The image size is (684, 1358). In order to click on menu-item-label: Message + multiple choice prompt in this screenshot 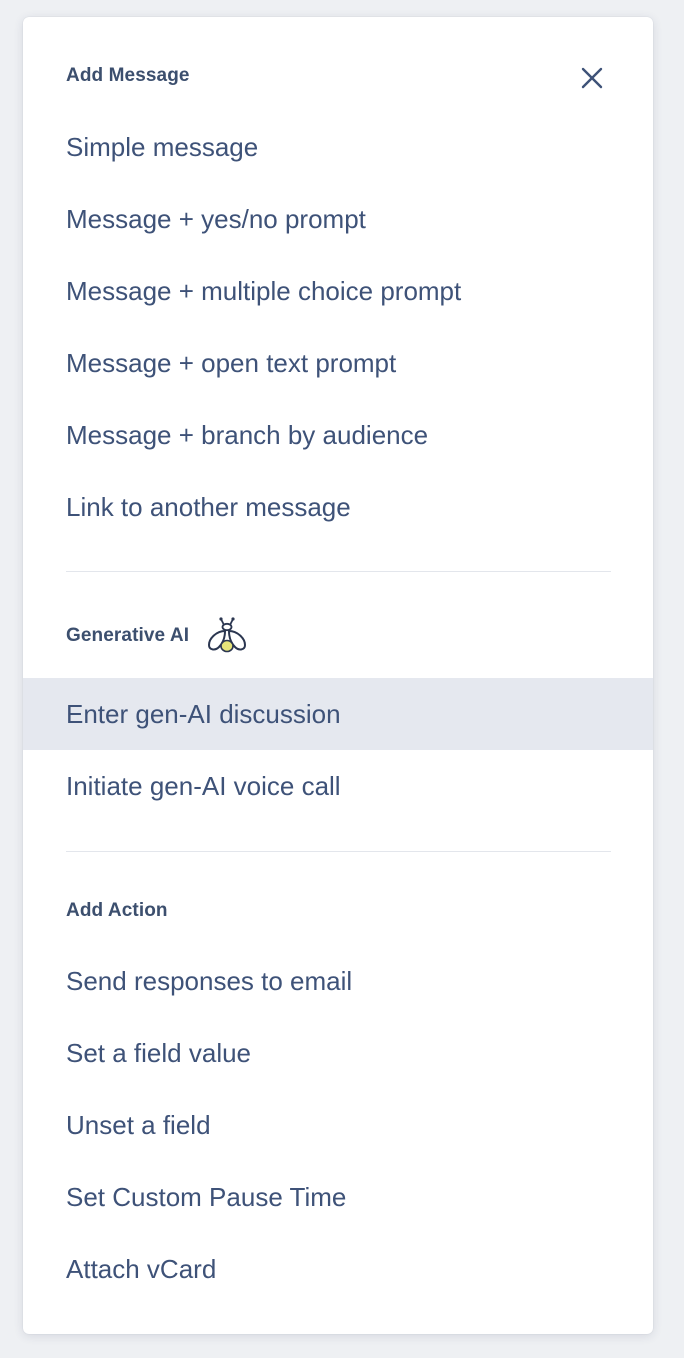, I will do `click(264, 290)`.